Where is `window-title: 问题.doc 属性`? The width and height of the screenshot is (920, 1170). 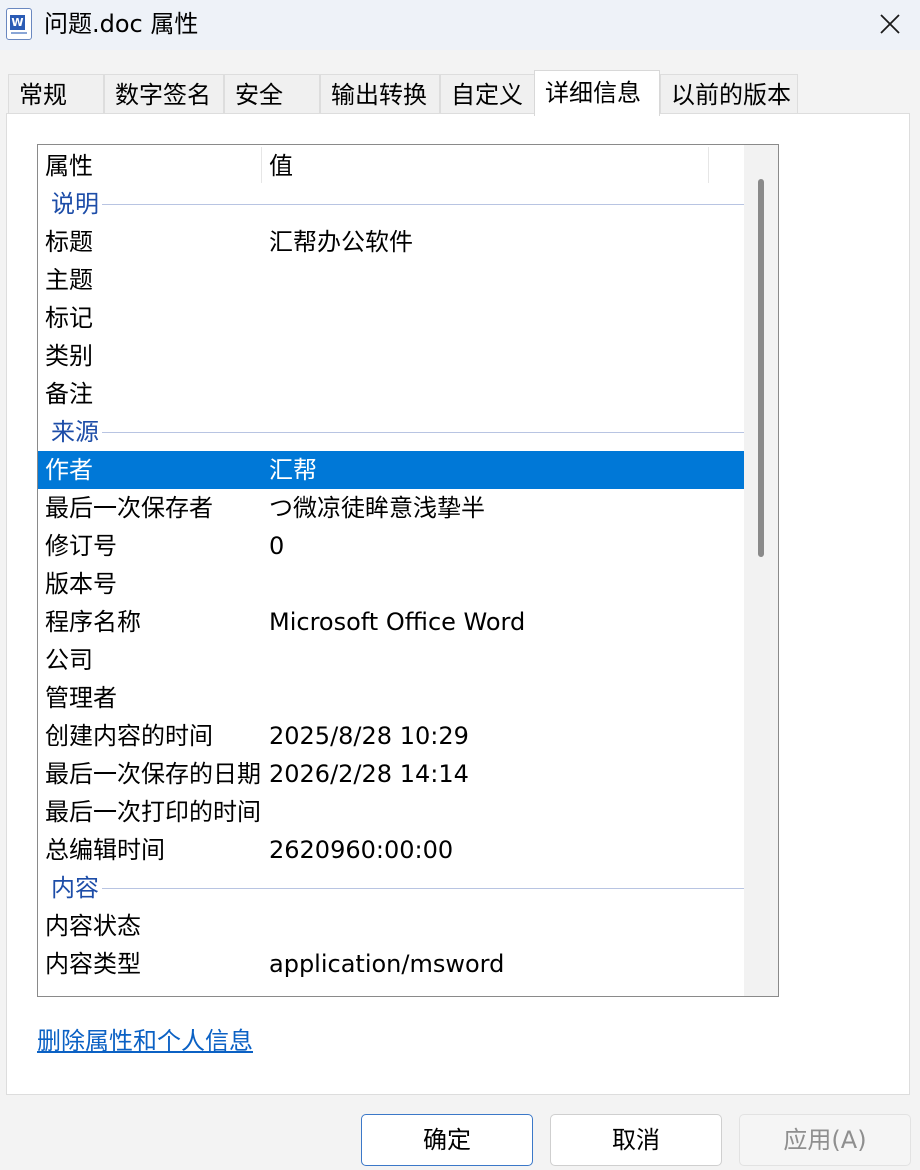
window-title: 问题.doc 属性 is located at coordinates (121, 24).